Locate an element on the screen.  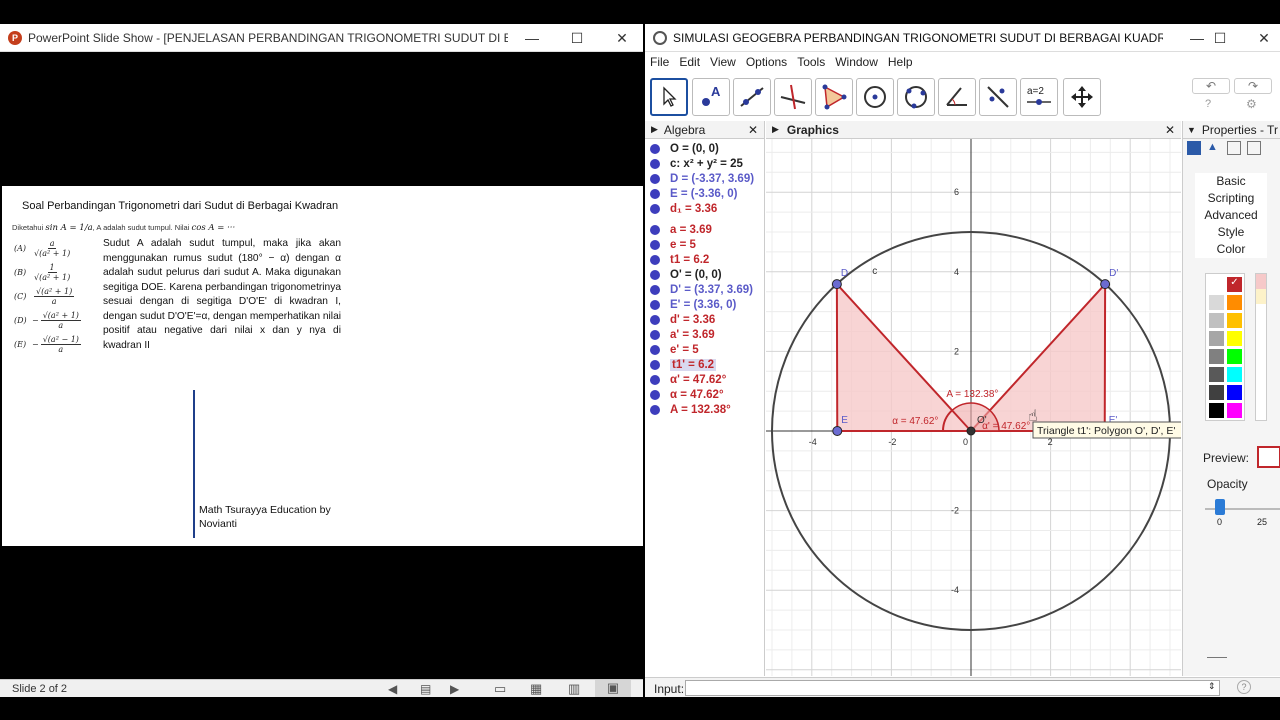
maximize-button: ☐ is located at coordinates (577, 38).